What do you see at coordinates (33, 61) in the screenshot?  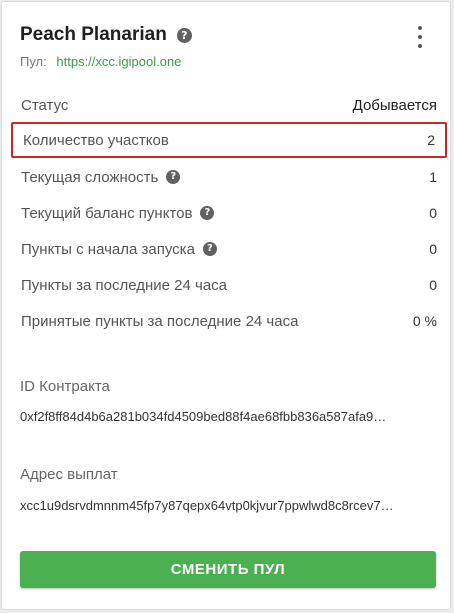 I see `pool-label: Пул:` at bounding box center [33, 61].